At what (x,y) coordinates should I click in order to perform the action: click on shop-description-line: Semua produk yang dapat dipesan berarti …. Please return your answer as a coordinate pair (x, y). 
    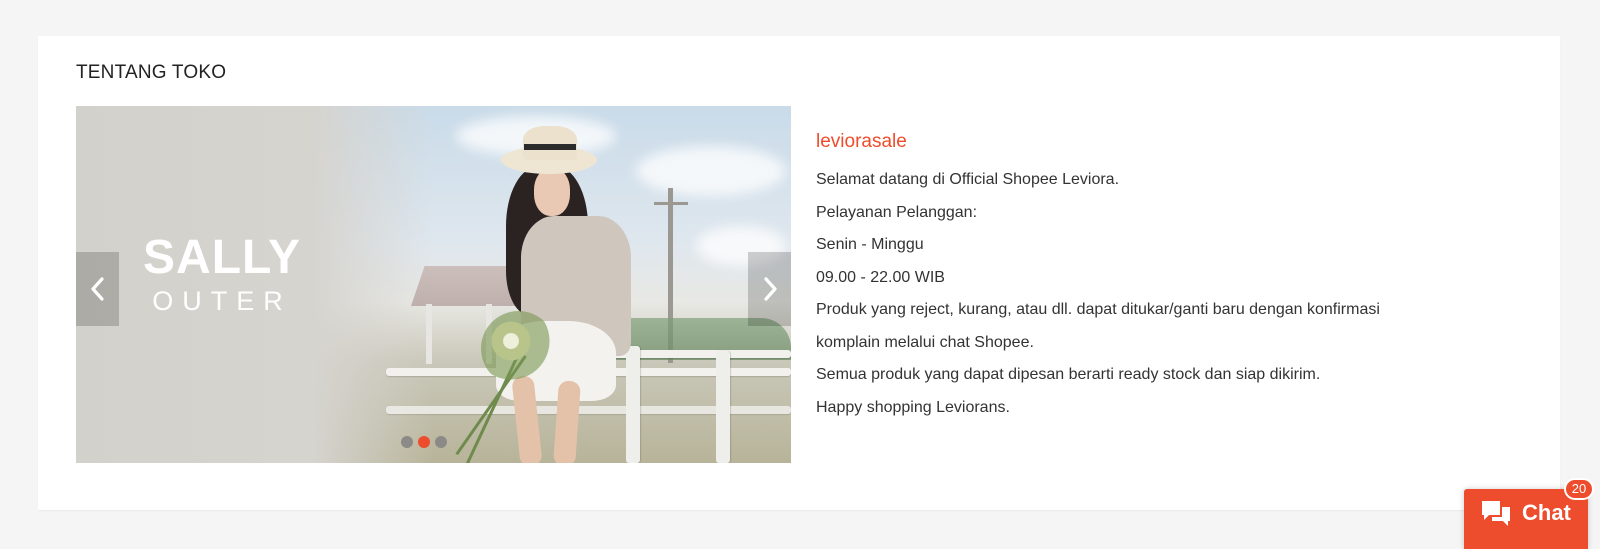
    Looking at the image, I should click on (1068, 374).